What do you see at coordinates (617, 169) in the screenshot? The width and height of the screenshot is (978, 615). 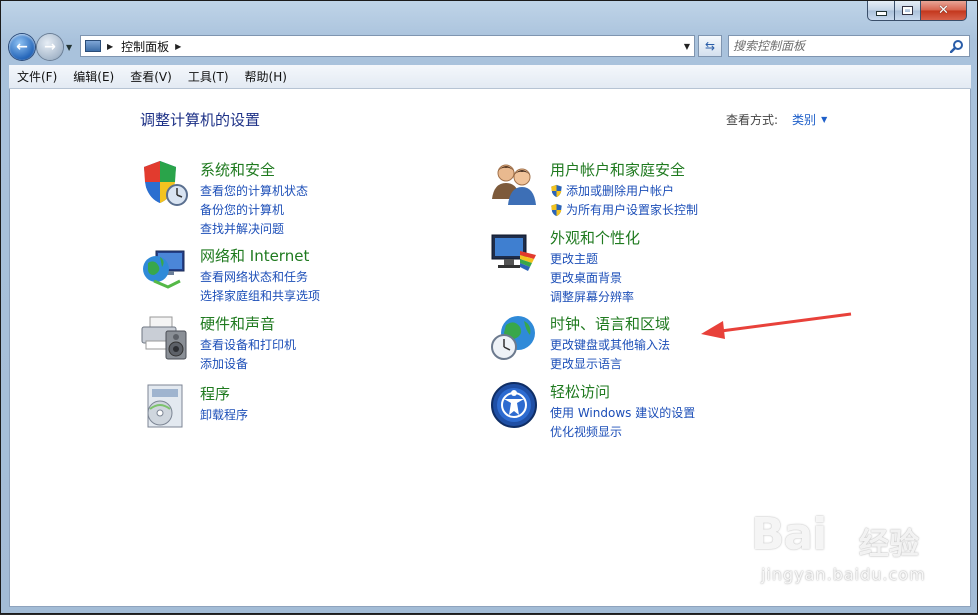 I see `category-title: 用户帐户和家庭安全` at bounding box center [617, 169].